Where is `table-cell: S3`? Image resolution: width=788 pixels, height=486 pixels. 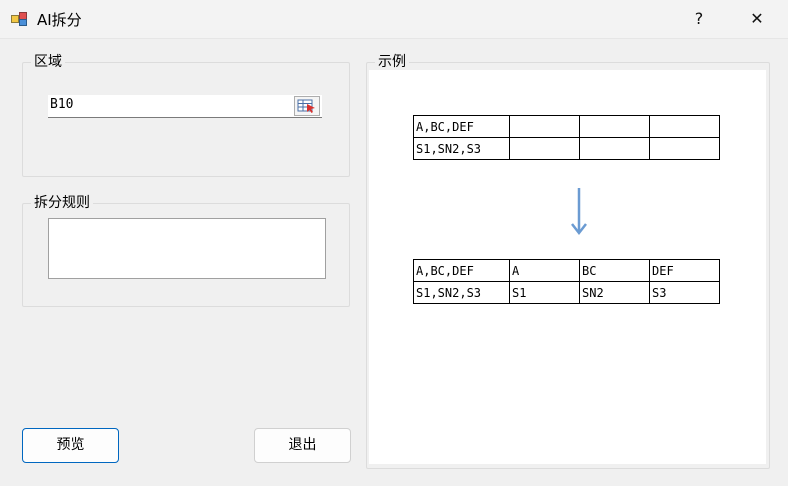 table-cell: S3 is located at coordinates (684, 292).